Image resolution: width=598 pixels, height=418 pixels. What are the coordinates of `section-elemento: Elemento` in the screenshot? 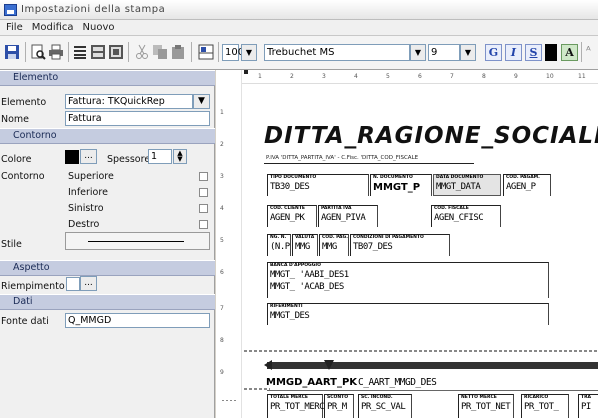 It's located at (107, 78).